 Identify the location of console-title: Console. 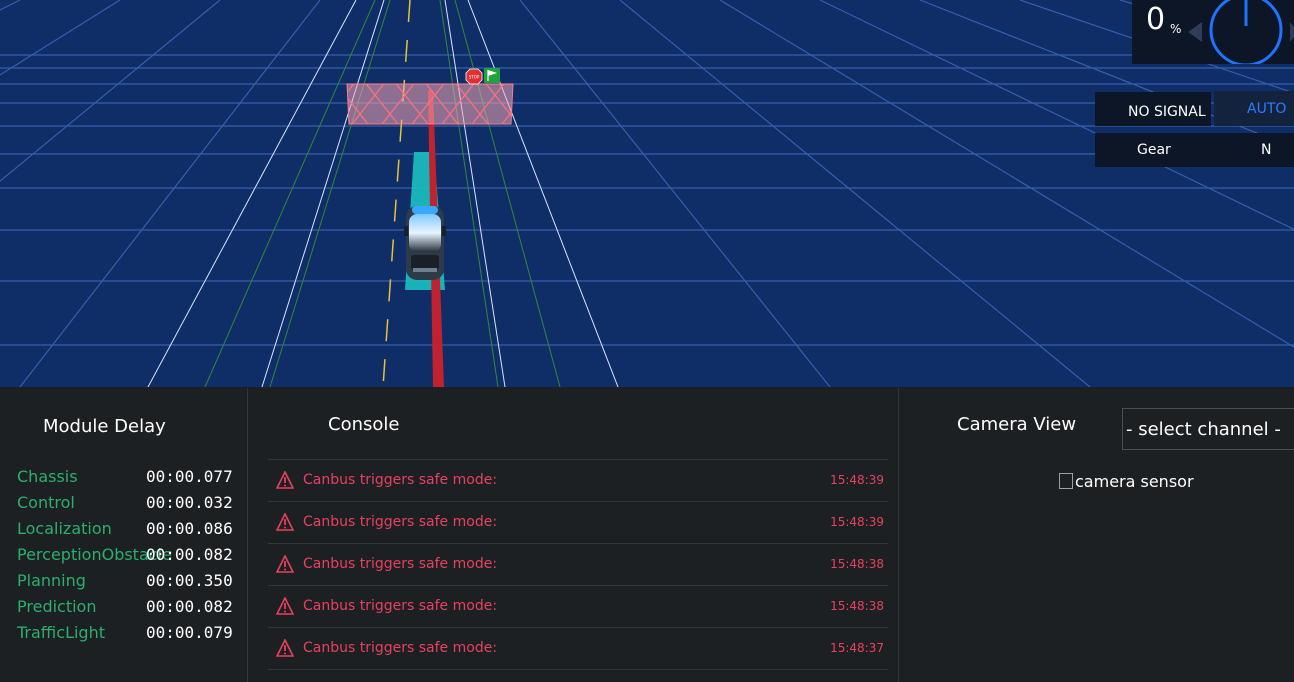
(364, 424).